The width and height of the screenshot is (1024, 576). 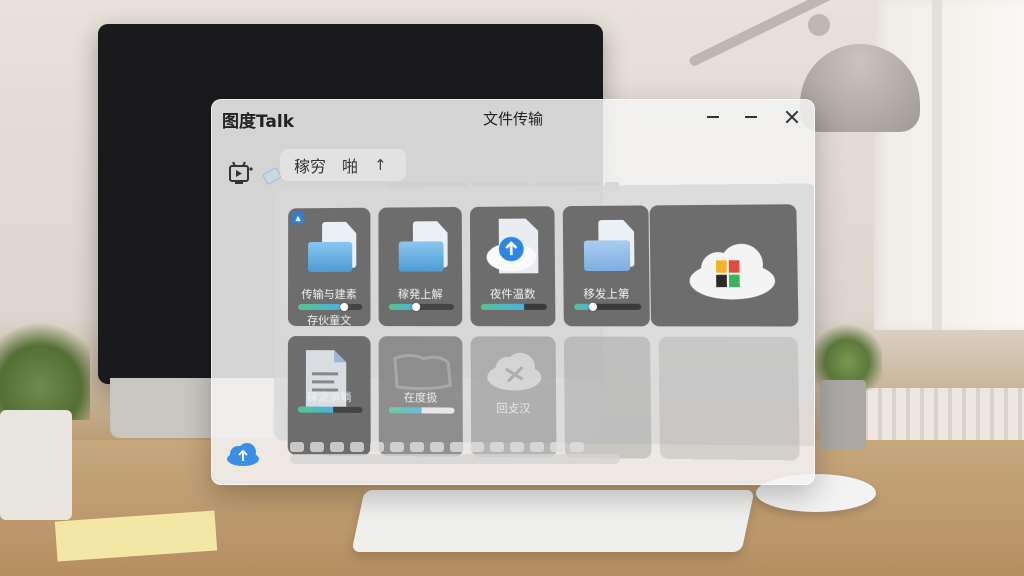 I want to click on cloud-share-icon, so click(x=514, y=370).